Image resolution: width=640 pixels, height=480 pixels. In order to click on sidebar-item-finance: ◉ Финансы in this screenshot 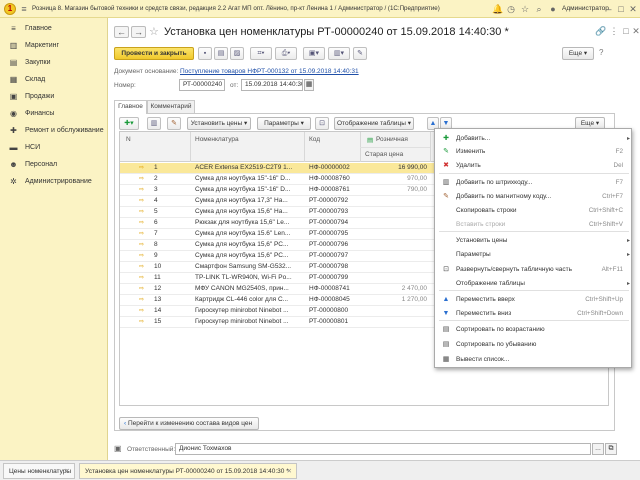, I will do `click(54, 114)`.